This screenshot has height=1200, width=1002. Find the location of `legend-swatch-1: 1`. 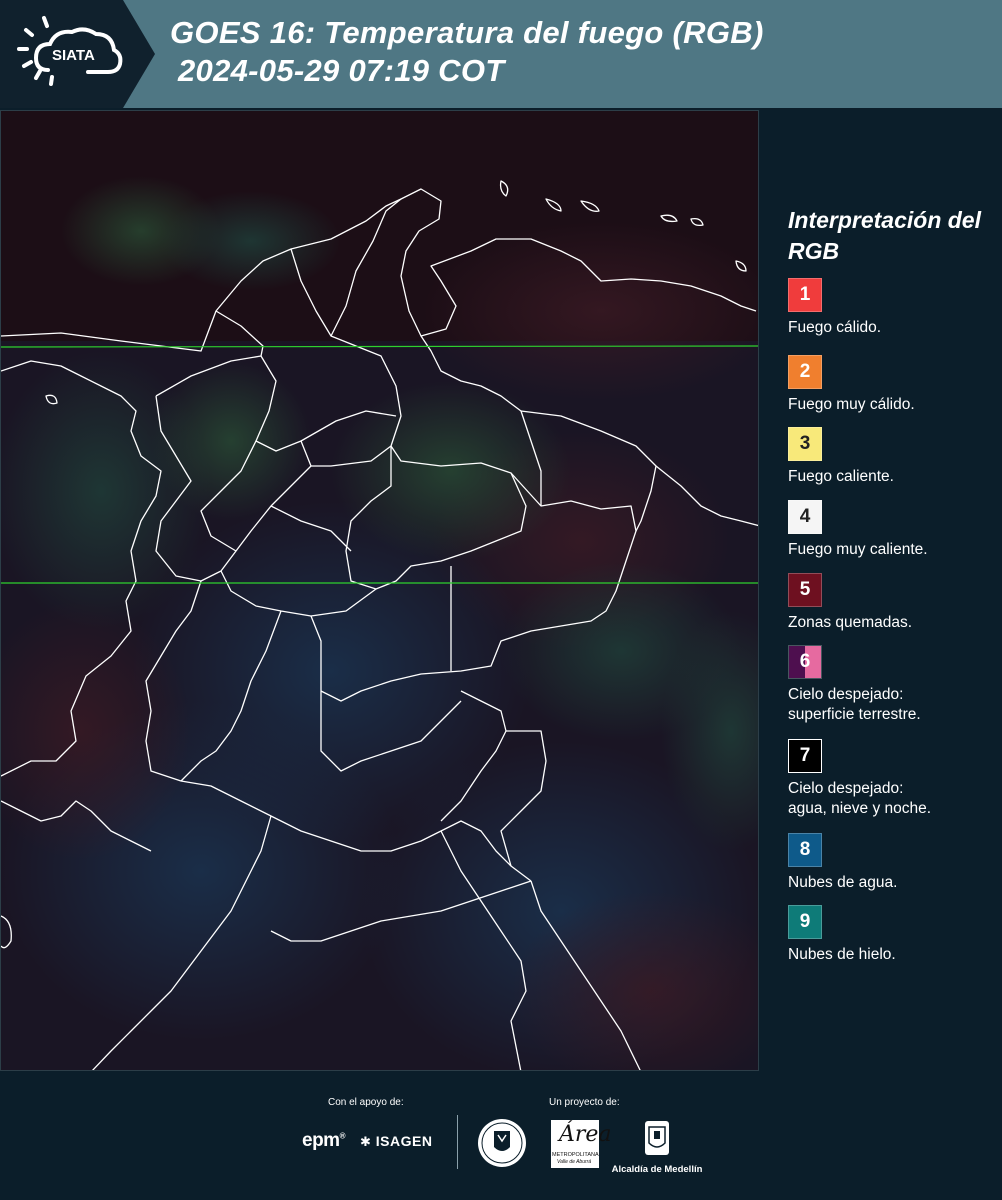

legend-swatch-1: 1 is located at coordinates (805, 295).